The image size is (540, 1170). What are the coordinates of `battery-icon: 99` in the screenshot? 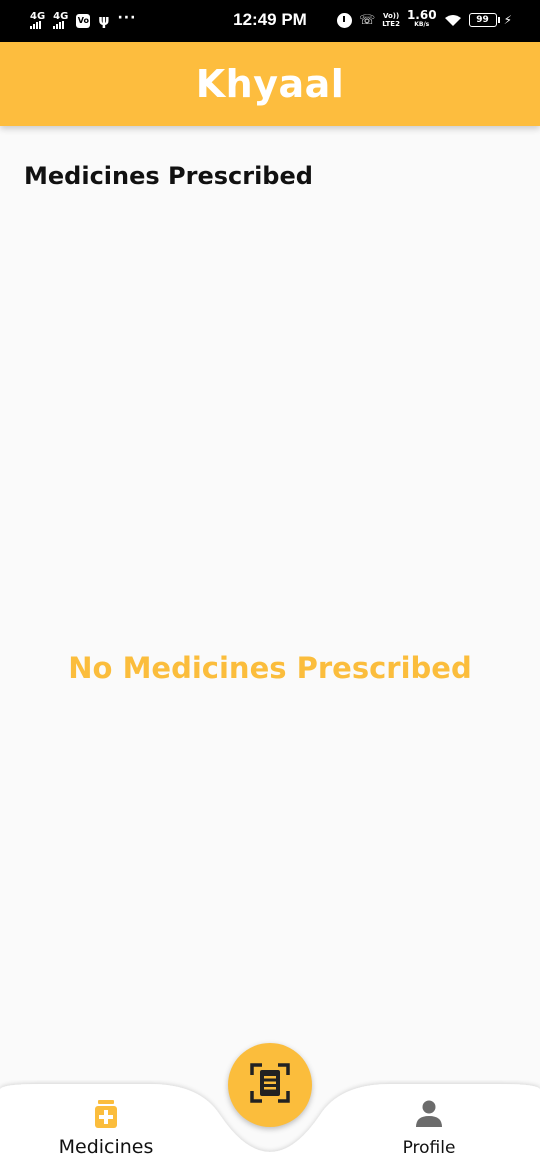 It's located at (484, 20).